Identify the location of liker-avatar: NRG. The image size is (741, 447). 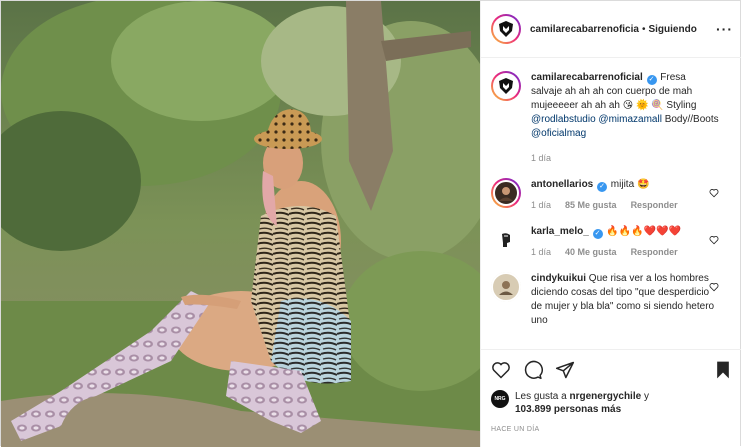
(500, 399).